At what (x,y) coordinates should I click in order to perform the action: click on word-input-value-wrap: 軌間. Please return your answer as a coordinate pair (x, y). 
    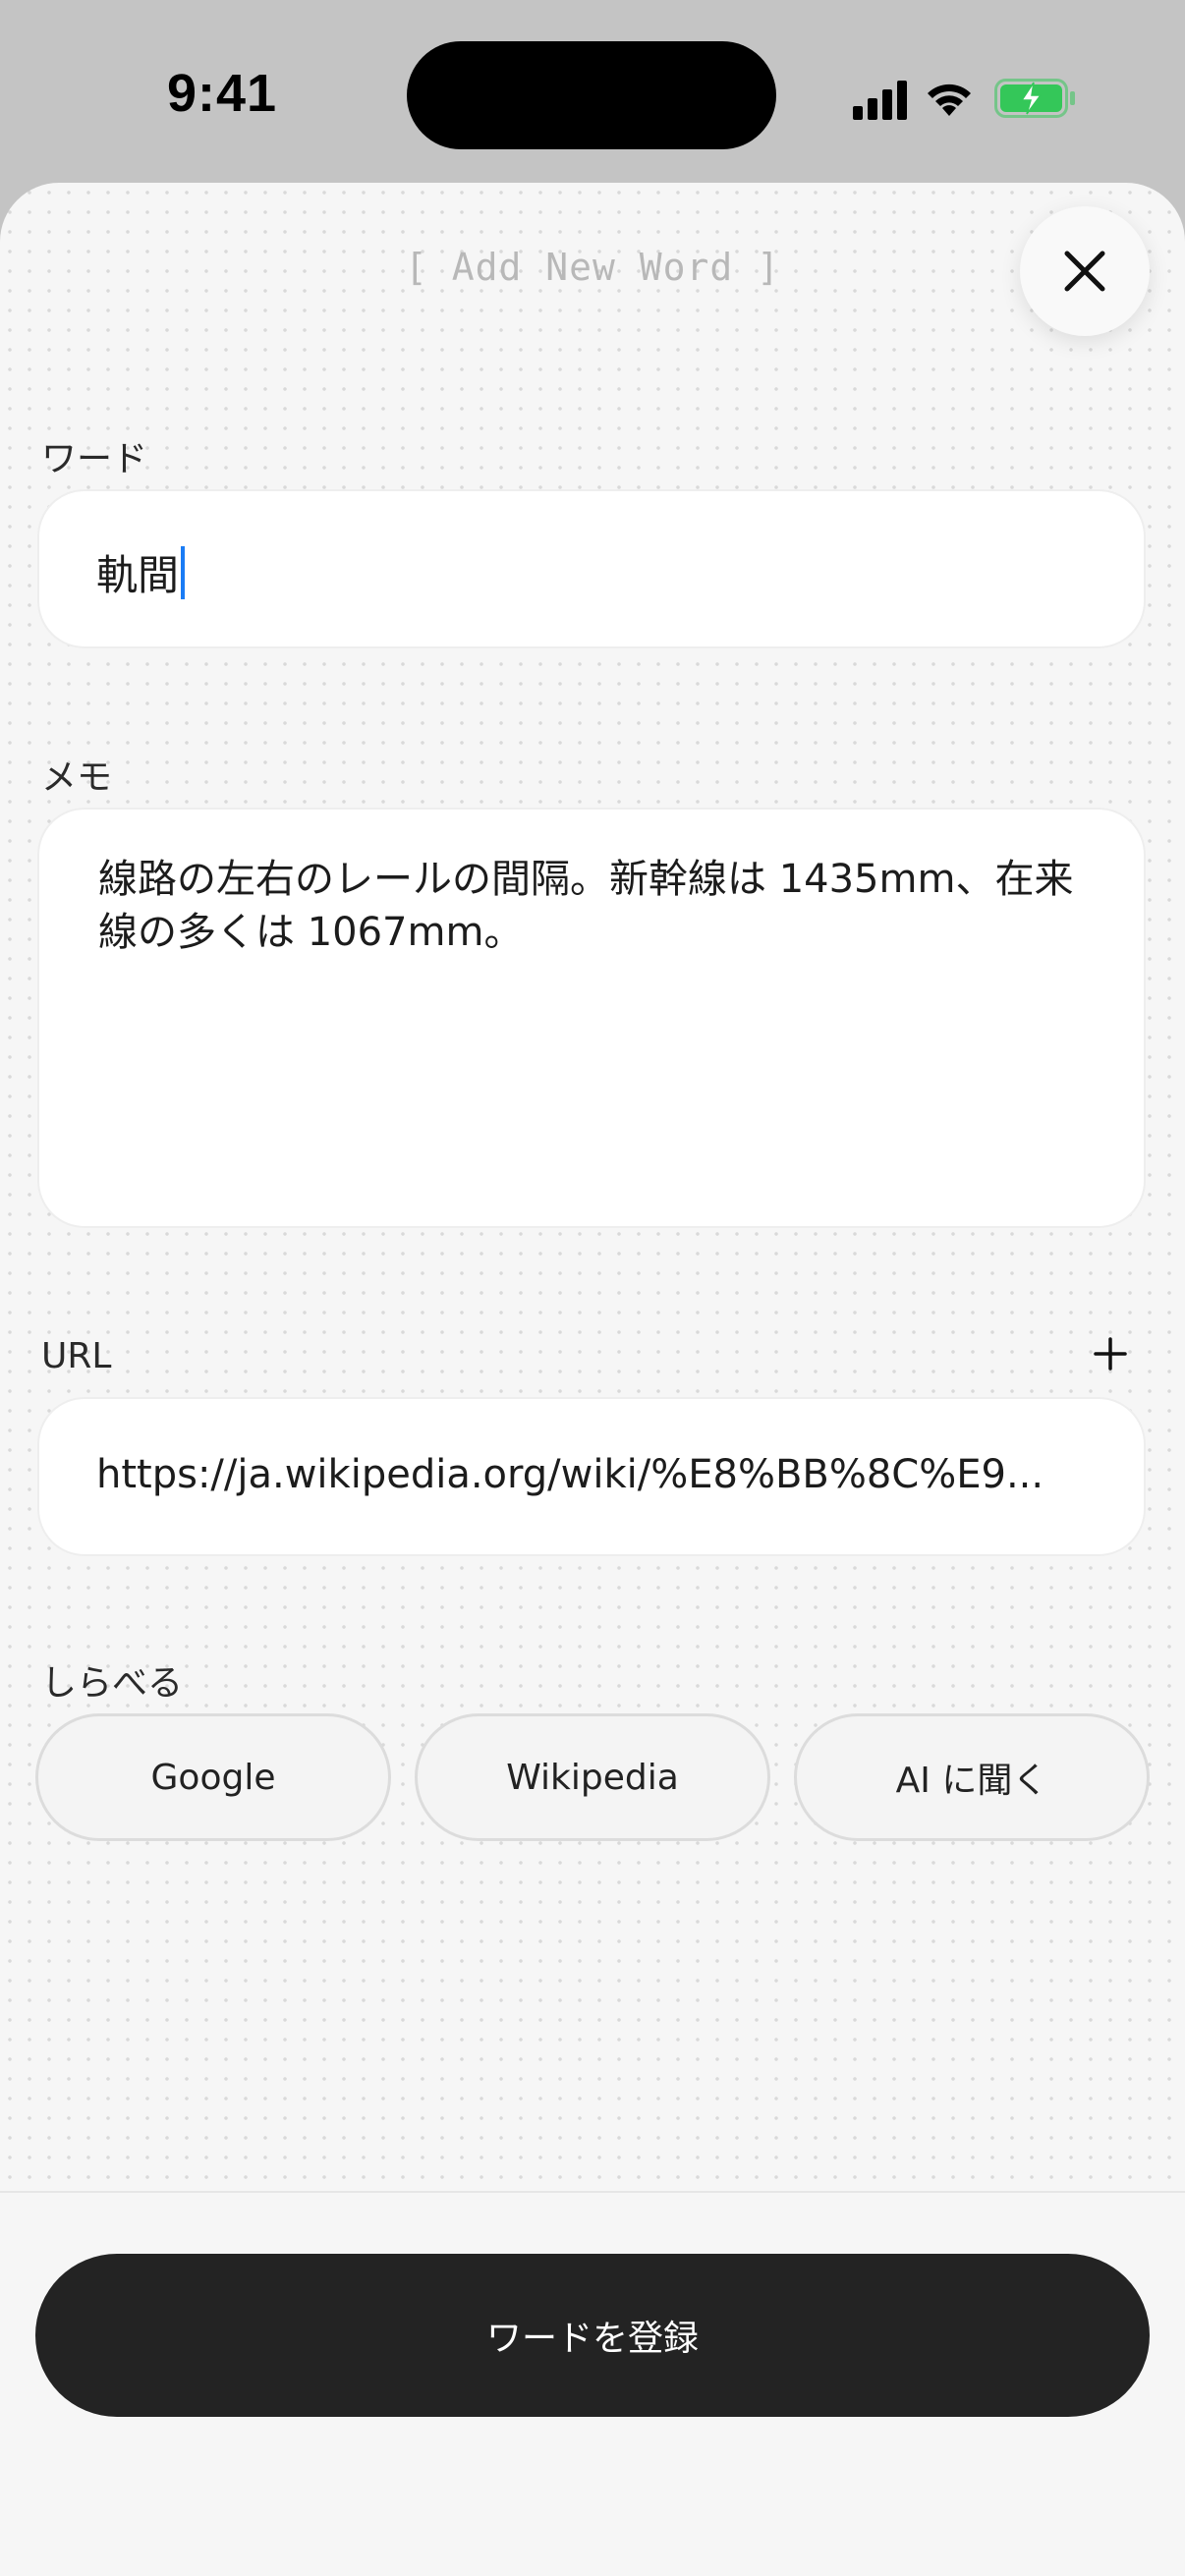
    Looking at the image, I should click on (141, 572).